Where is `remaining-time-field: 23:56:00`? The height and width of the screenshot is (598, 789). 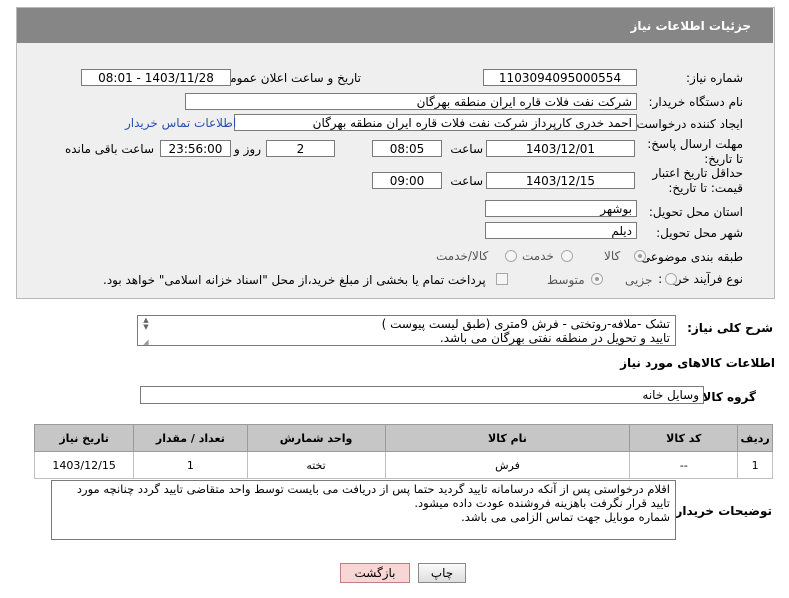 remaining-time-field: 23:56:00 is located at coordinates (195, 148).